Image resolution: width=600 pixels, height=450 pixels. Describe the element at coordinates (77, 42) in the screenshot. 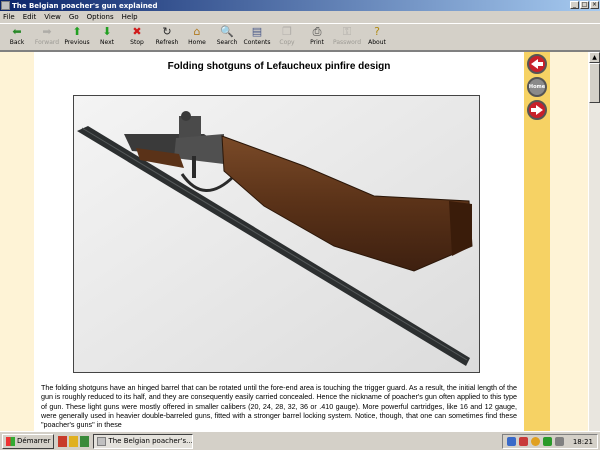

I see `previous-label: Previous` at that location.